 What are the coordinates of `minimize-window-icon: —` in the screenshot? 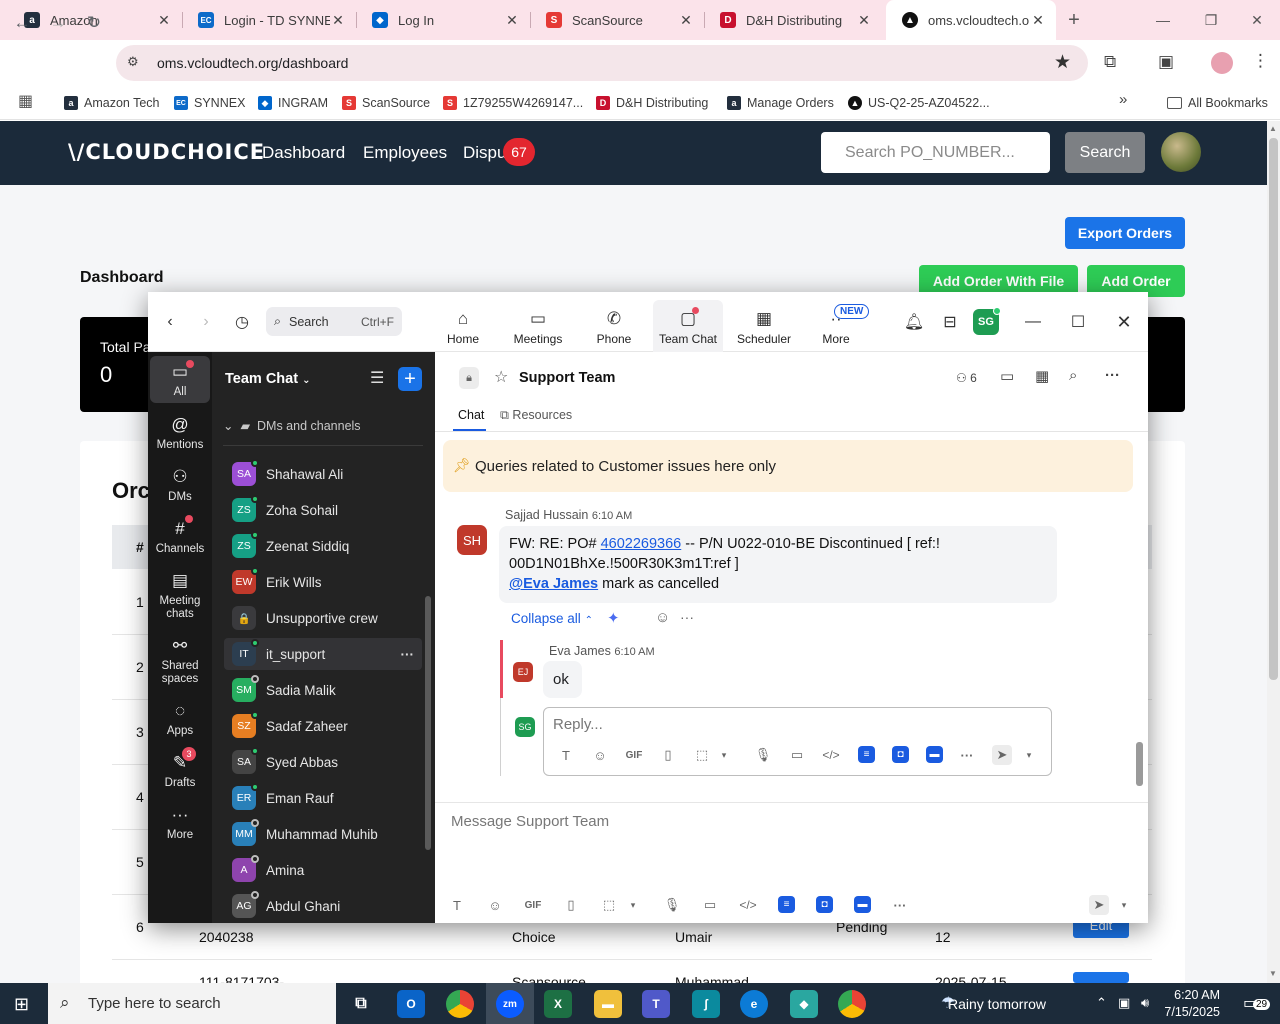 It's located at (1163, 20).